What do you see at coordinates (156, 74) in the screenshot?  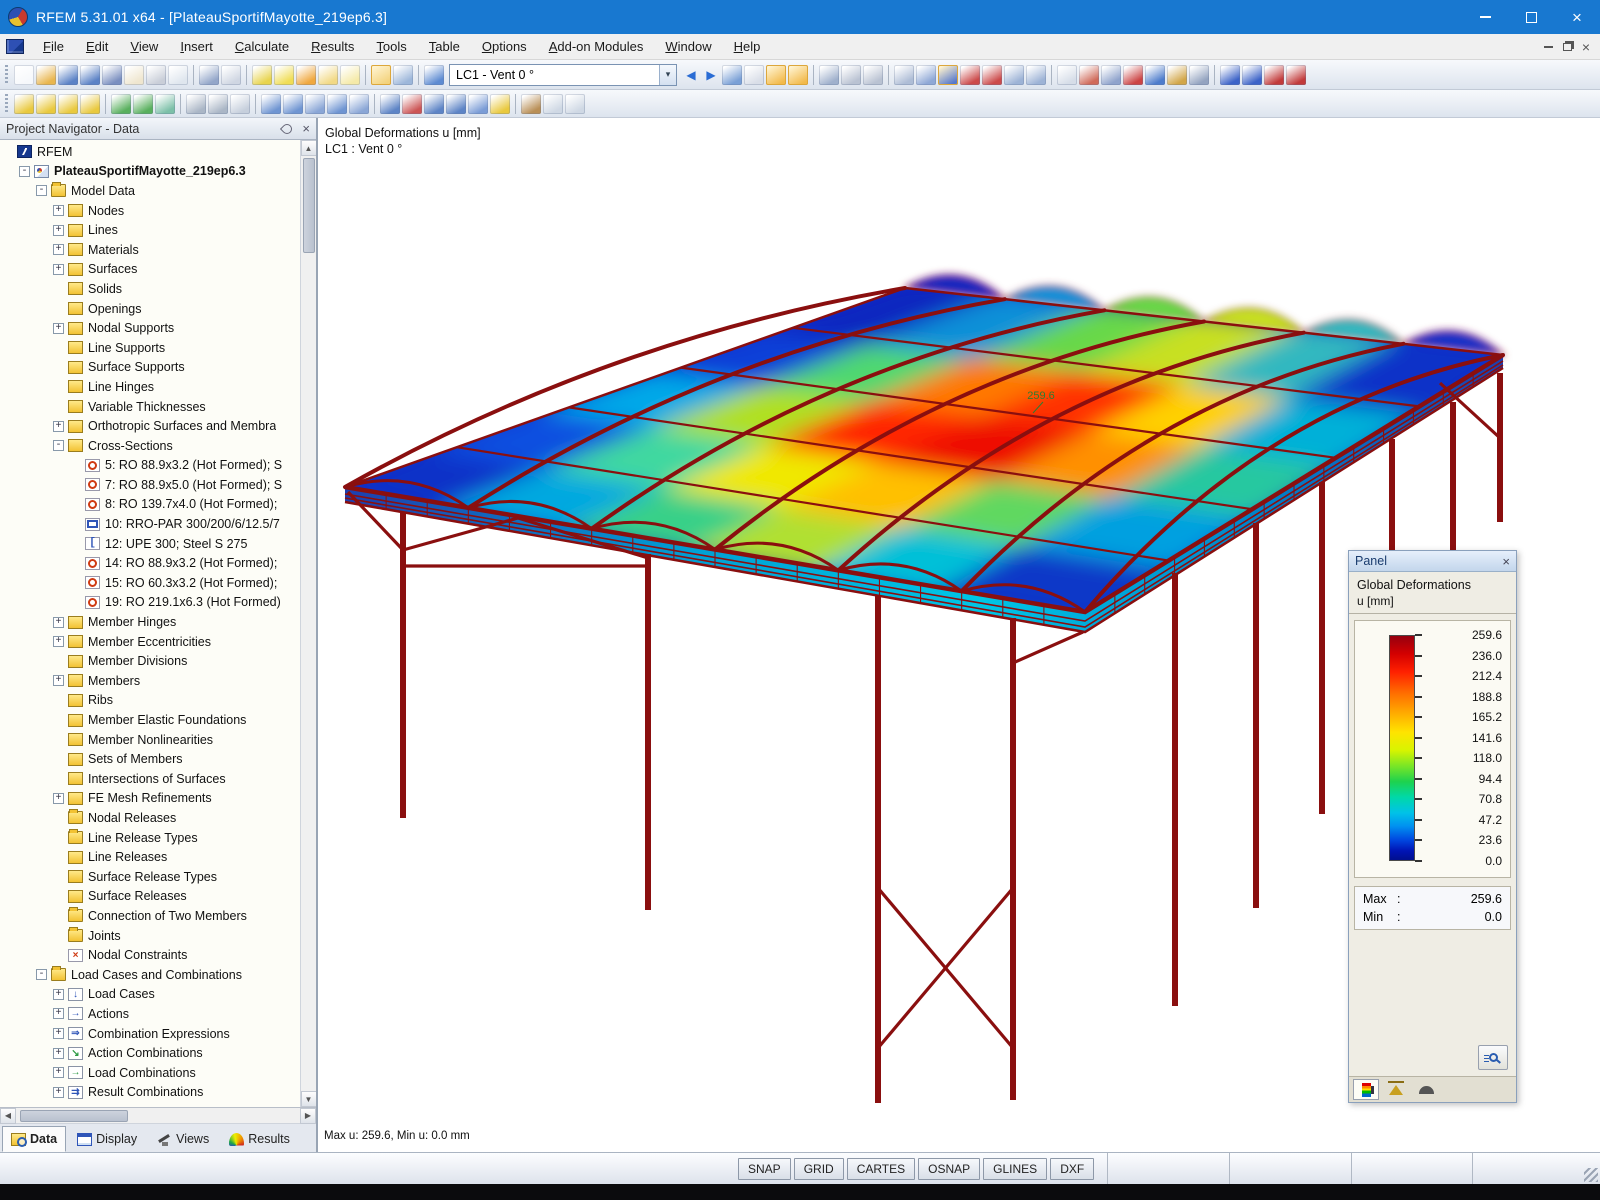 I see `print-icon` at bounding box center [156, 74].